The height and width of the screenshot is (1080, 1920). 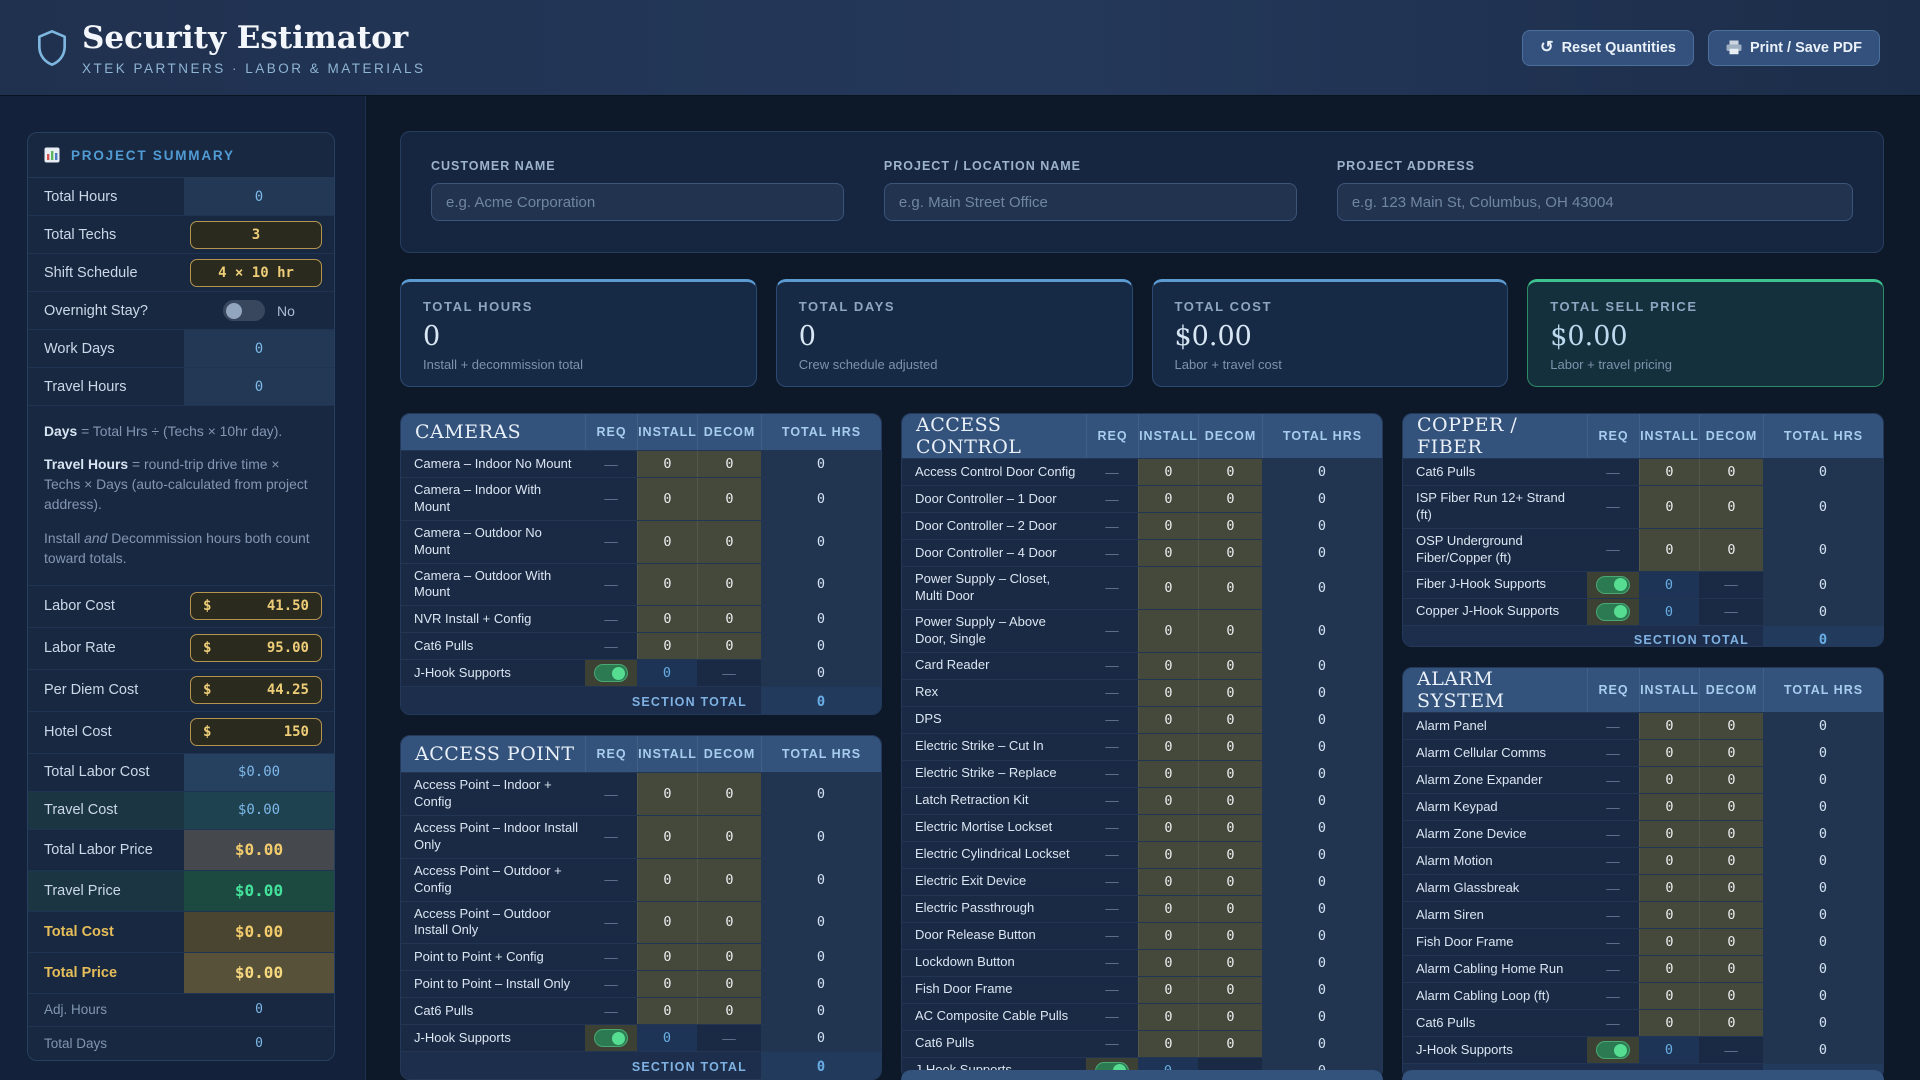 I want to click on per-diem-input: $44.25, so click(x=256, y=690).